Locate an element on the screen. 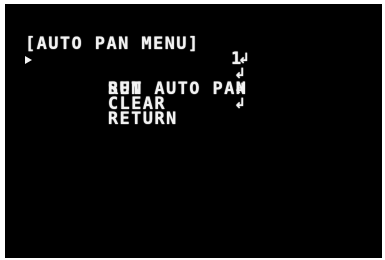 The image size is (385, 260). menu-item-clear: CLEAR ↲ is located at coordinates (136, 97).